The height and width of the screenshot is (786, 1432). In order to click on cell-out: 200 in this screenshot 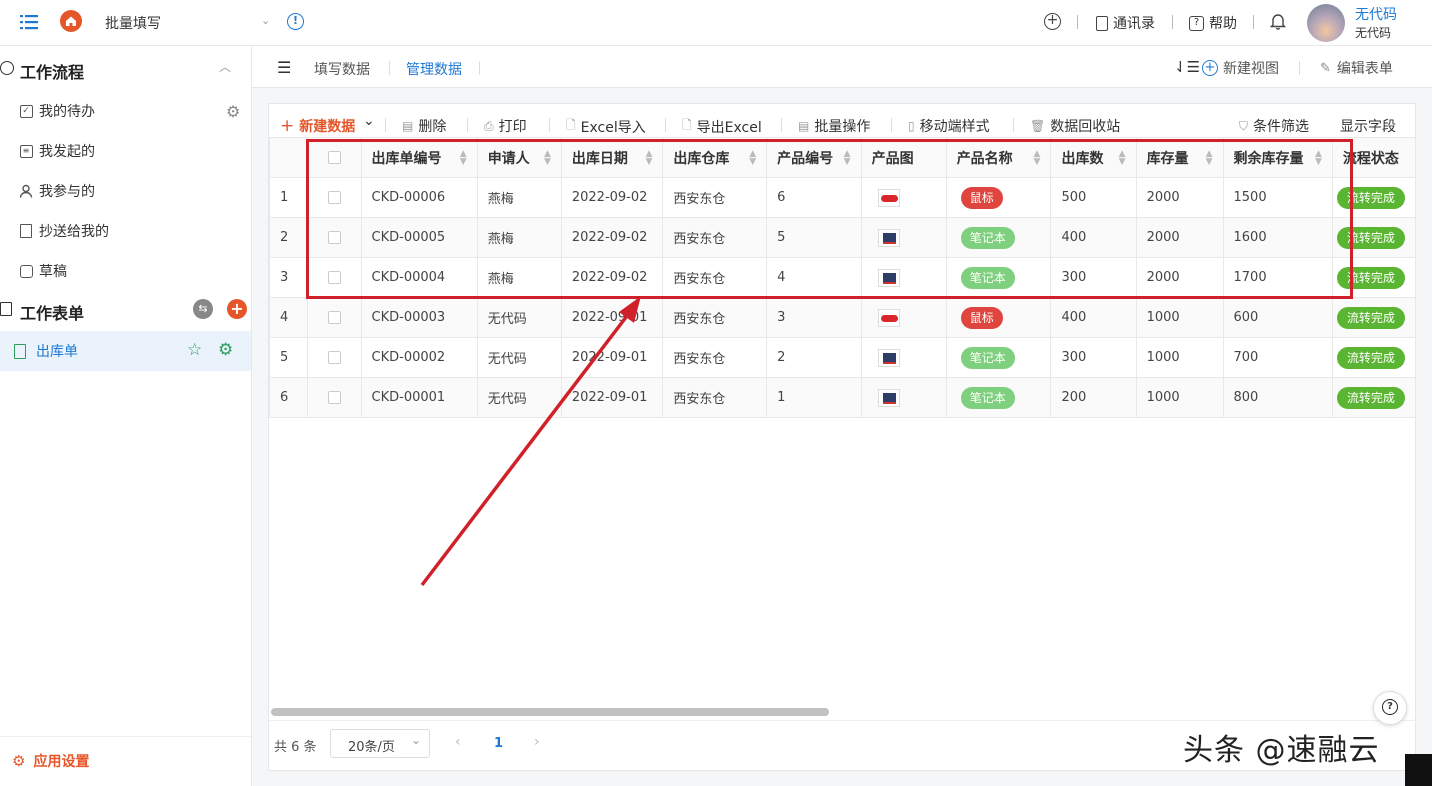, I will do `click(1093, 397)`.